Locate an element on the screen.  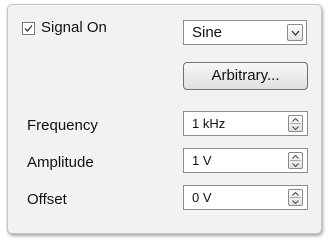
amplitude-stepper is located at coordinates (295, 160).